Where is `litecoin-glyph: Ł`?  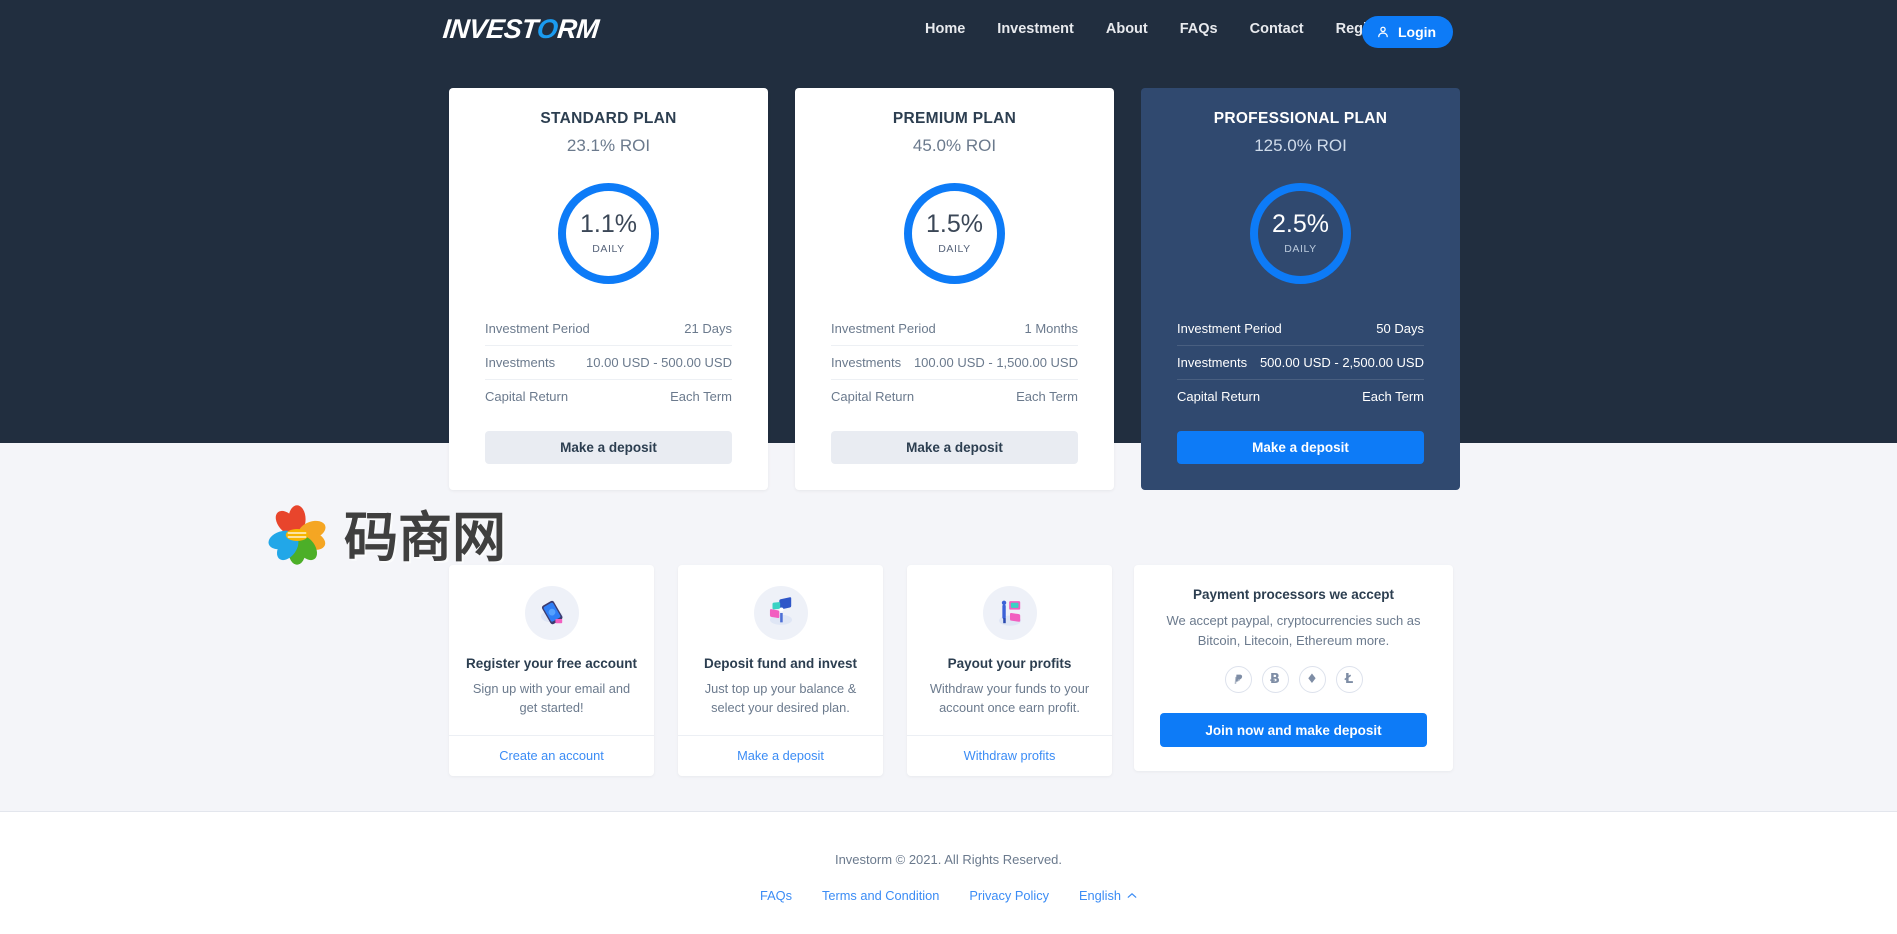
litecoin-glyph: Ł is located at coordinates (1349, 679).